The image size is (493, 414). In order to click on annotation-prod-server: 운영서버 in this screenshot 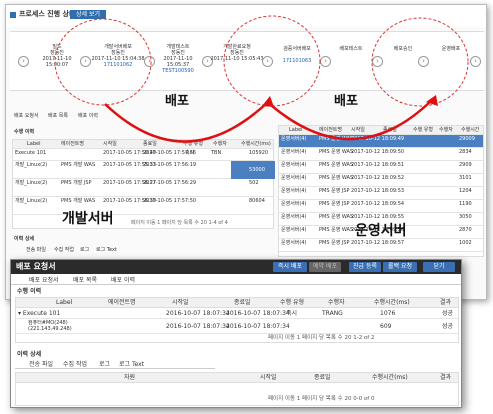, I will do `click(381, 231)`.